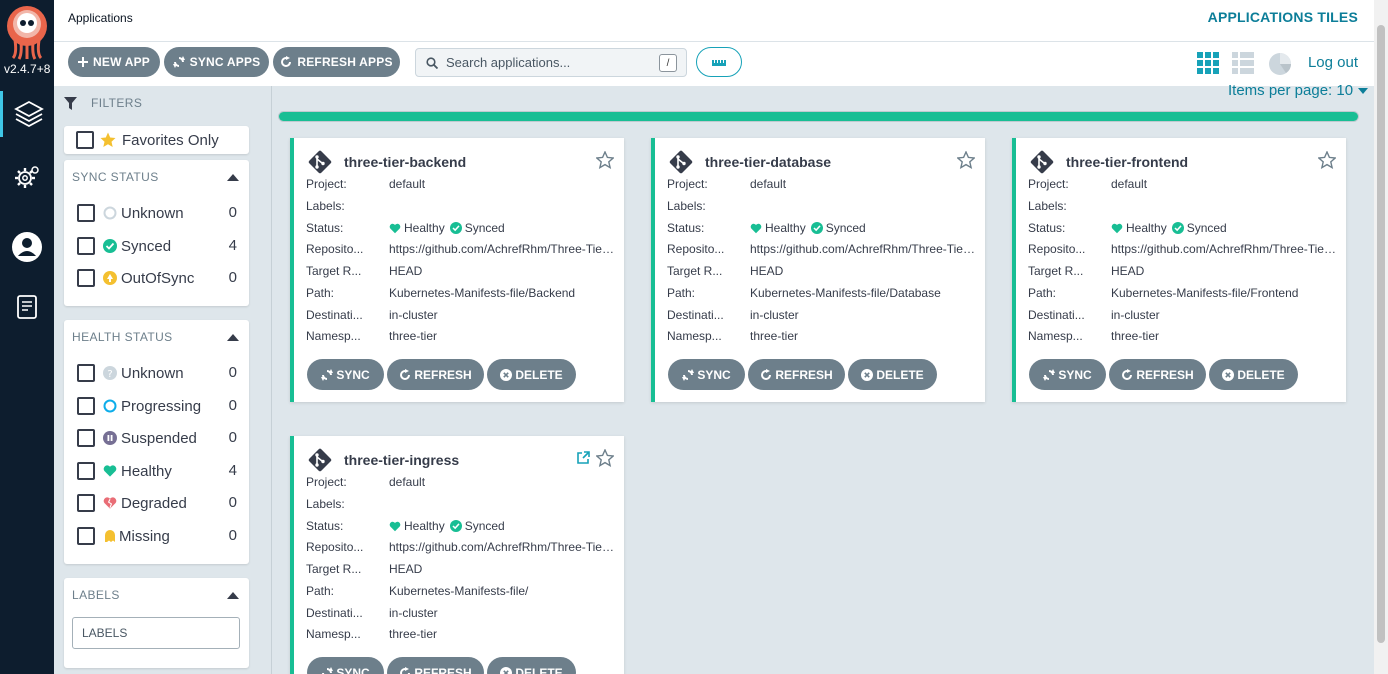  What do you see at coordinates (157, 278) in the screenshot?
I see `sync-filter-outofsync: OutOfSync 0` at bounding box center [157, 278].